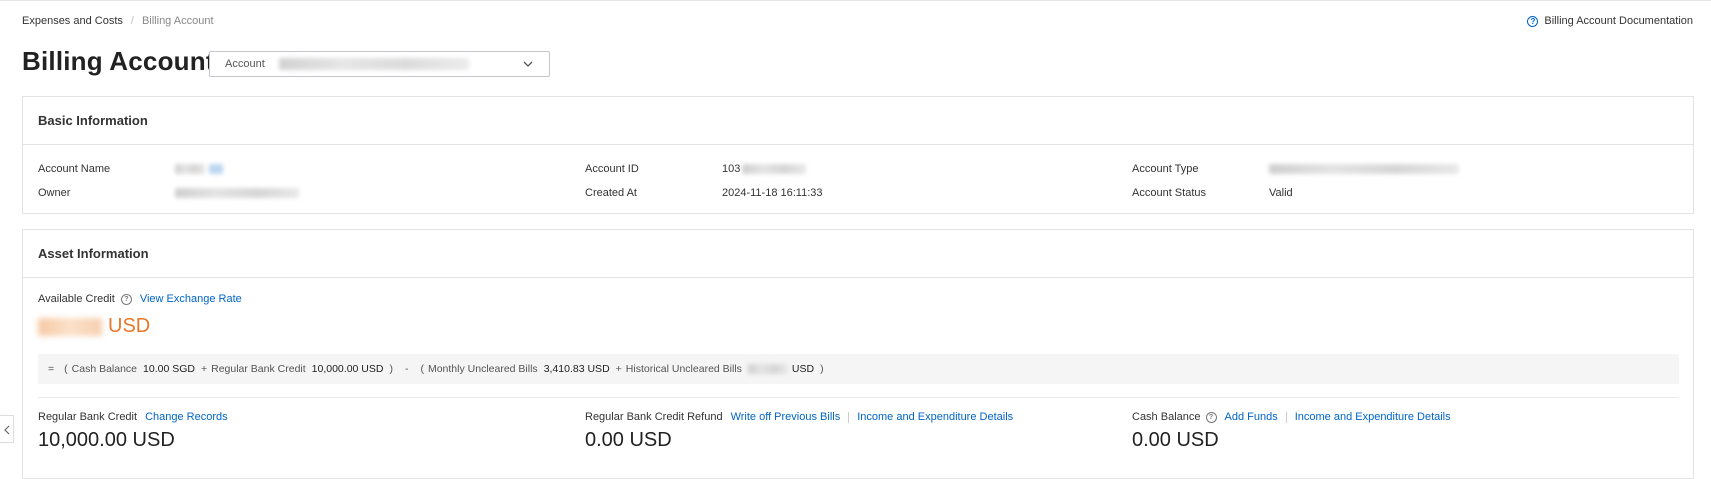 This screenshot has width=1711, height=479. Describe the element at coordinates (88, 417) in the screenshot. I see `regular-bank-credit-label: Regular Bank Credit` at that location.